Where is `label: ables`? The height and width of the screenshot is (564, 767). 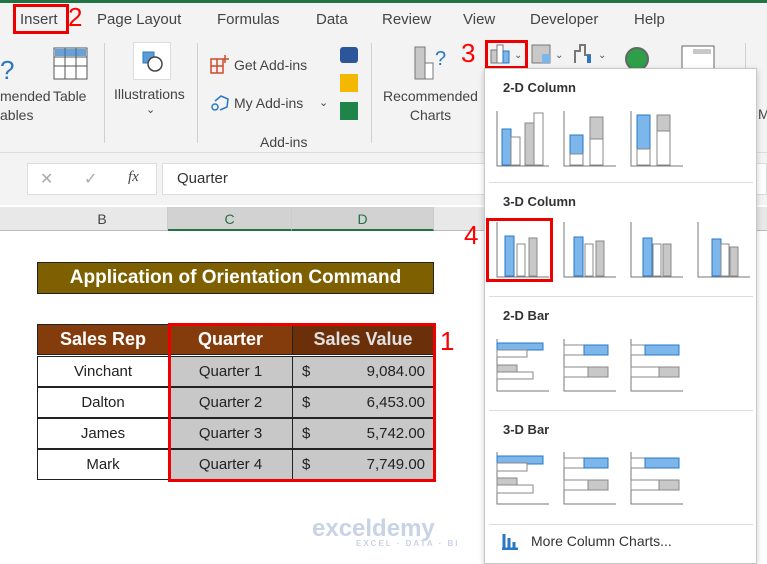
label: ables is located at coordinates (17, 115).